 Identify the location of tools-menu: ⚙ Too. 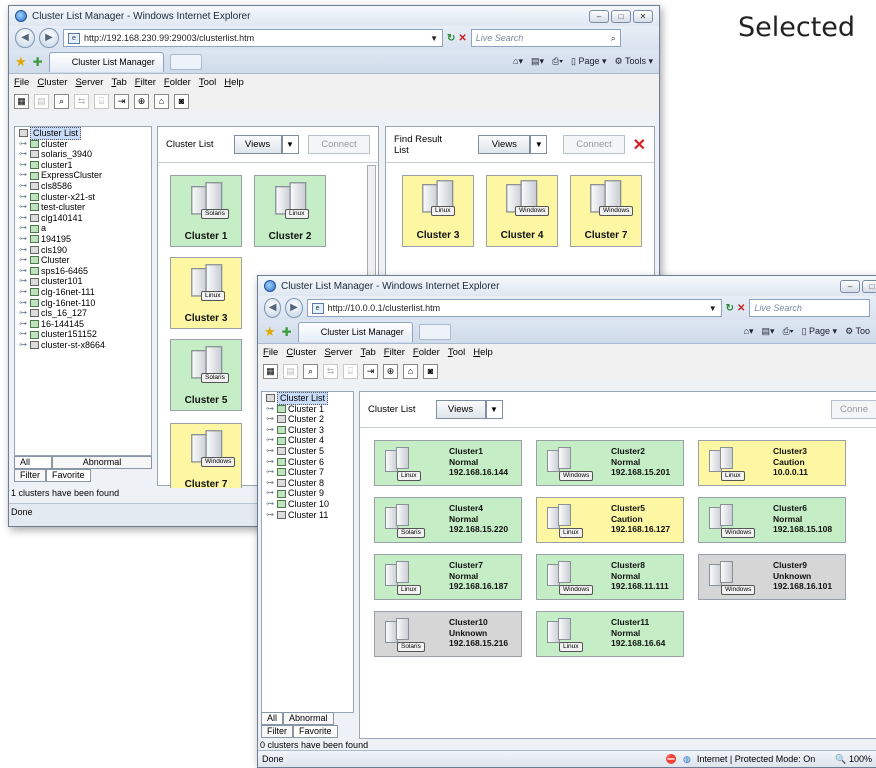
(857, 331).